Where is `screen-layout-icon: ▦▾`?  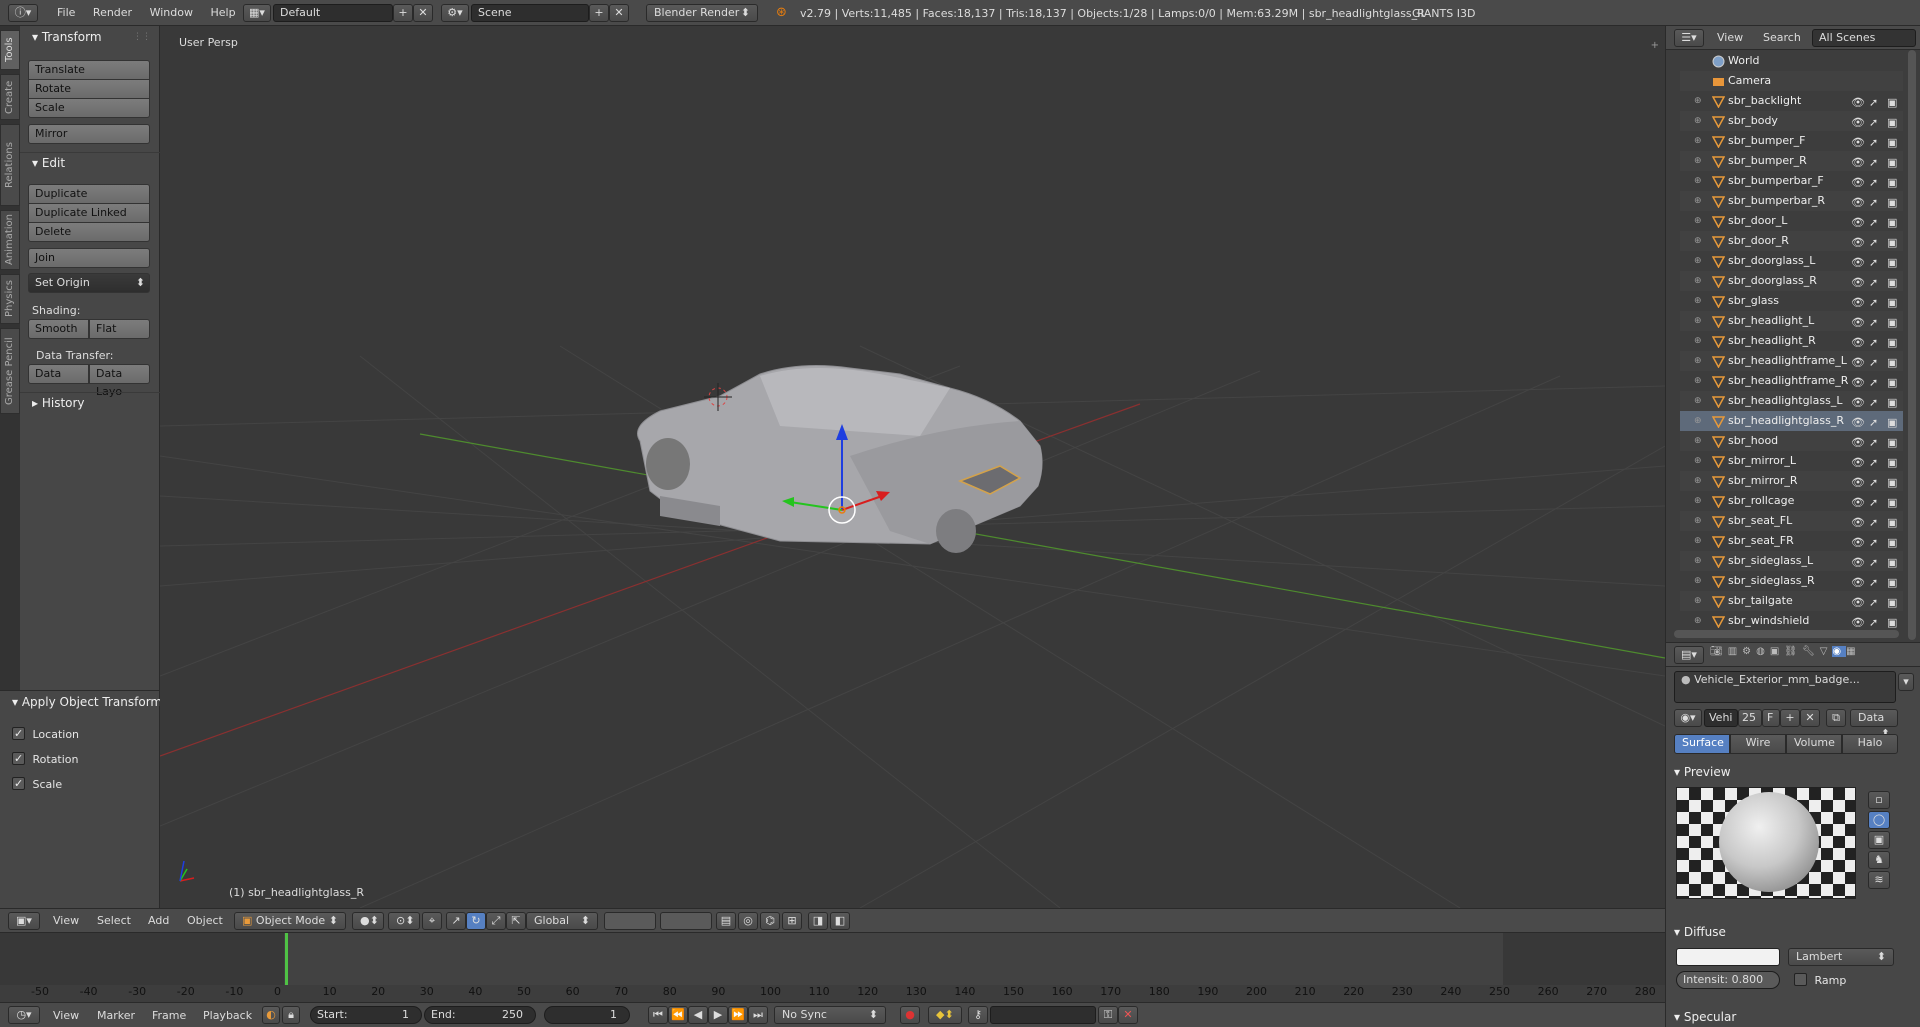
screen-layout-icon: ▦▾ is located at coordinates (257, 13).